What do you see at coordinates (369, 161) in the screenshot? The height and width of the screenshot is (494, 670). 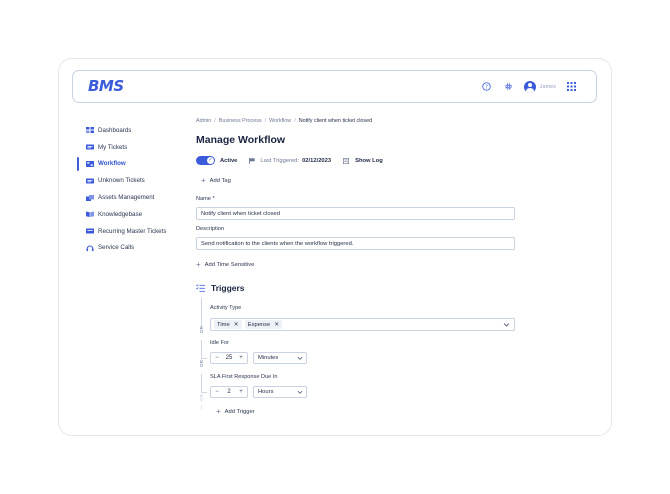 I see `show-log-link: Show Log` at bounding box center [369, 161].